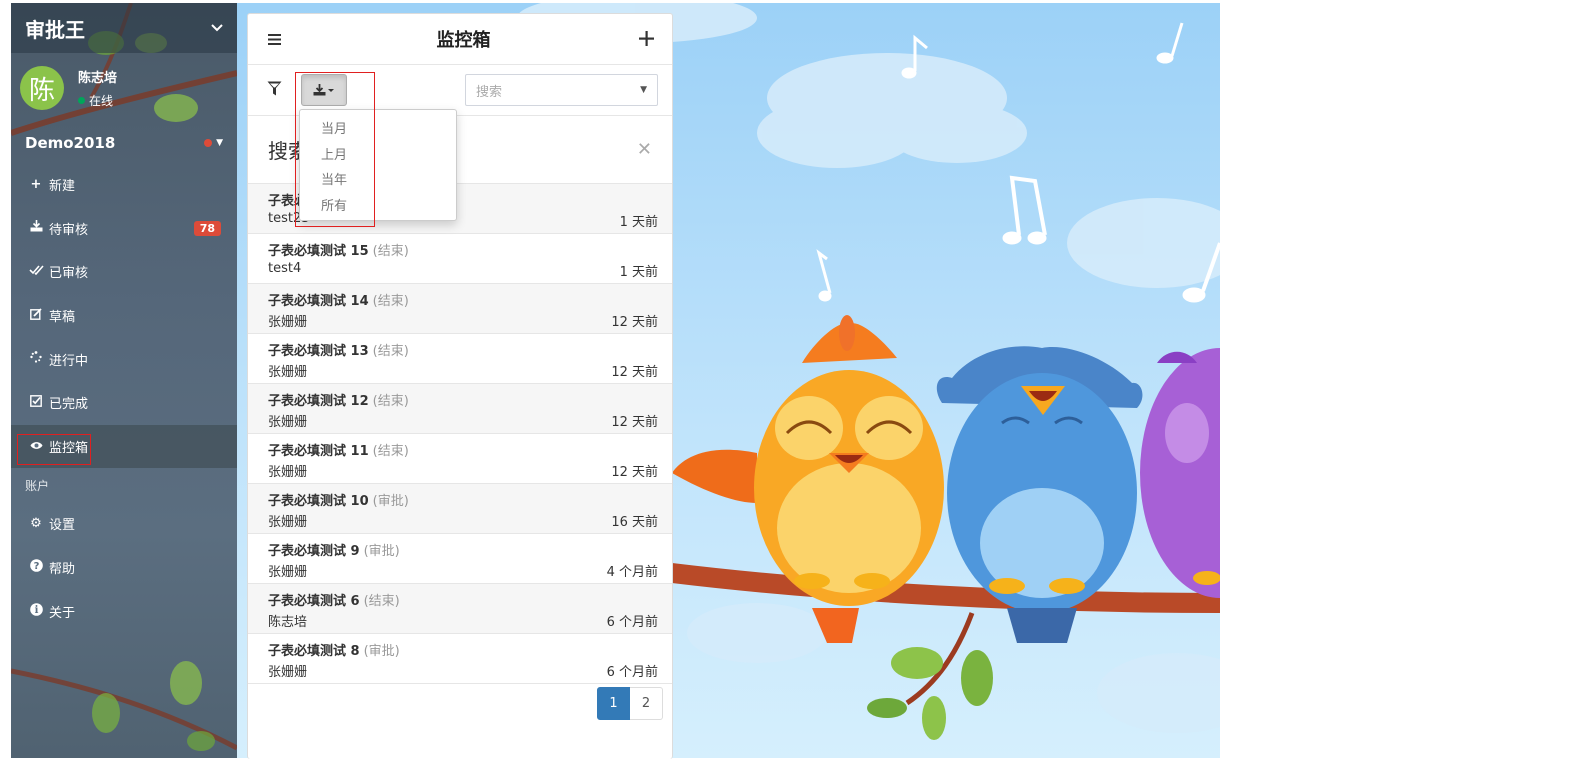 Image resolution: width=1585 pixels, height=759 pixels. I want to click on dropdown-item-this-year: 当年, so click(378, 179).